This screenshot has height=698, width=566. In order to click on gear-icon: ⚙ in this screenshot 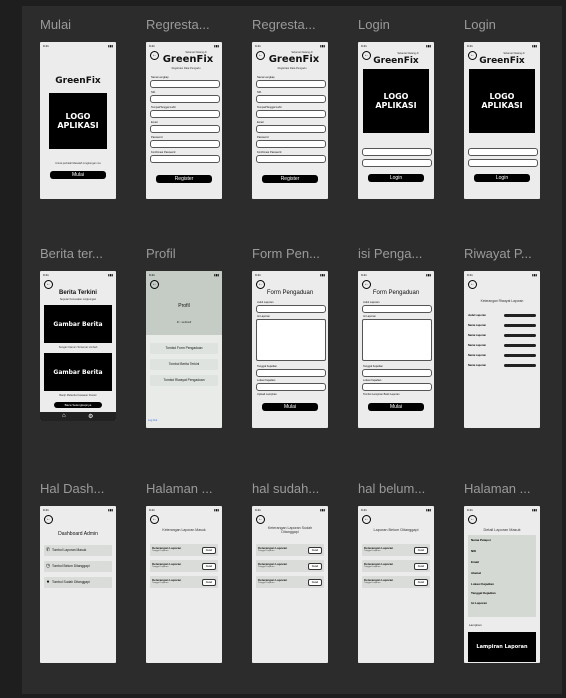, I will do `click(90, 416)`.